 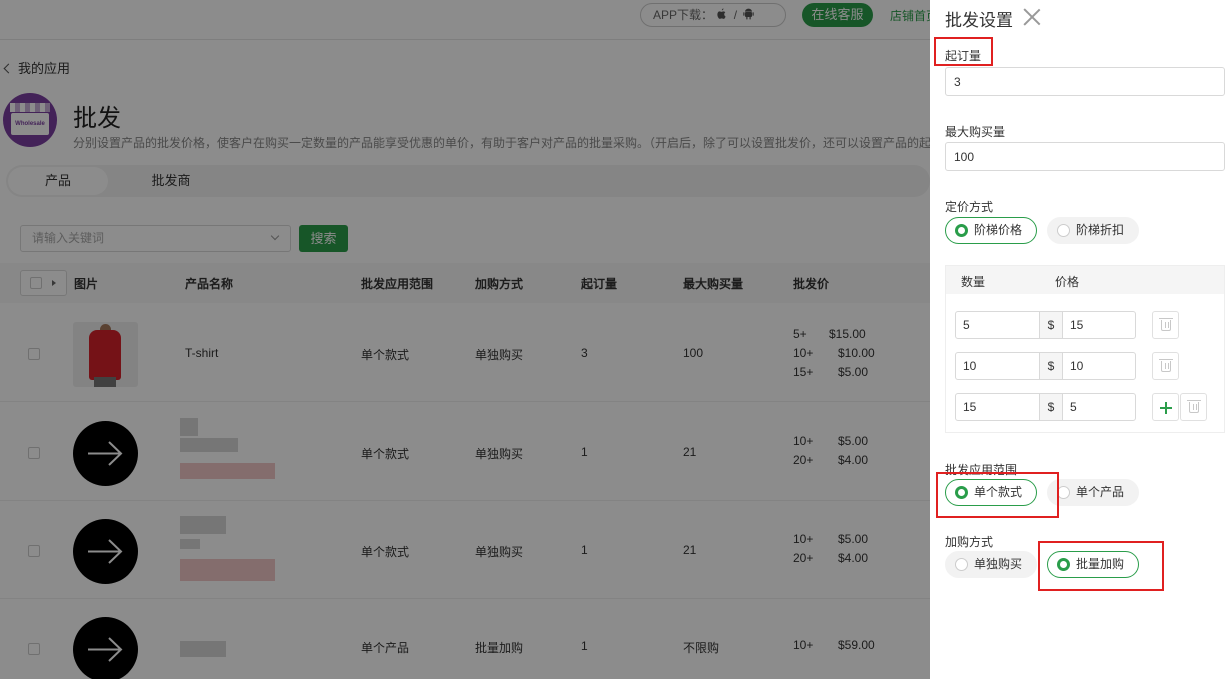 What do you see at coordinates (1100, 230) in the screenshot?
I see `radio-label: 阶梯折扣` at bounding box center [1100, 230].